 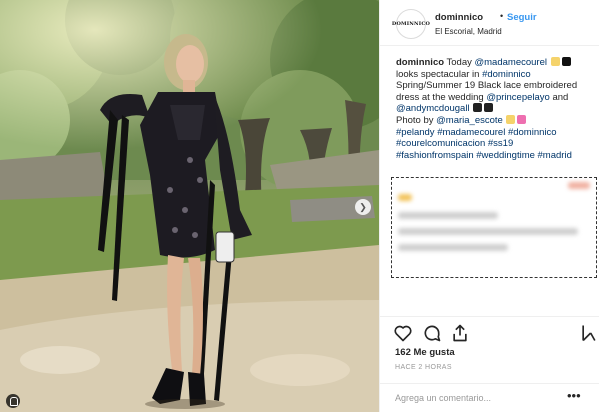 What do you see at coordinates (470, 398) in the screenshot?
I see `comment-input` at bounding box center [470, 398].